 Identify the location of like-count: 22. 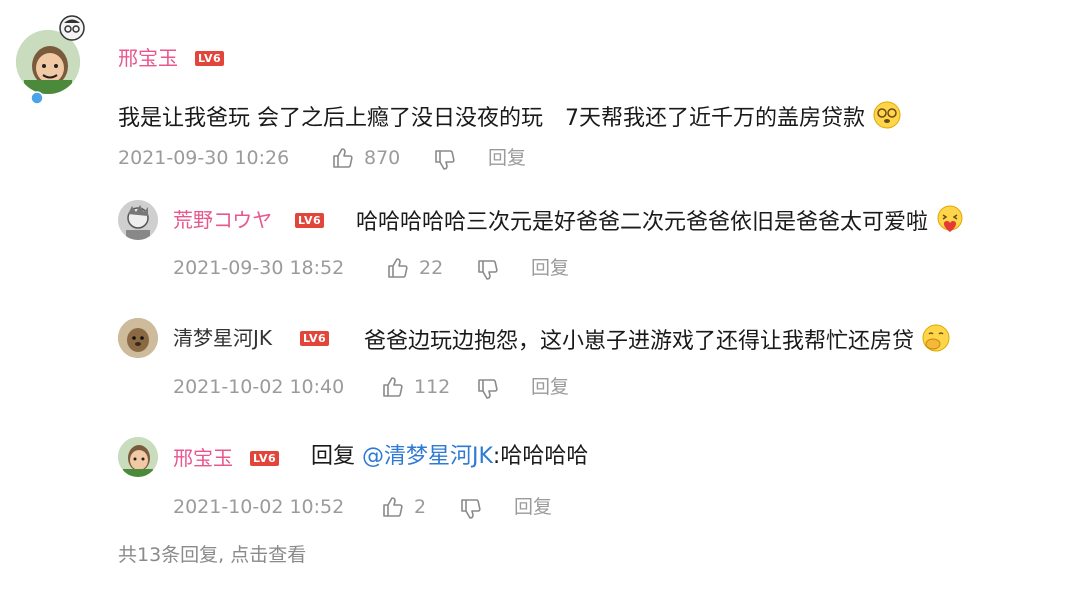
(431, 268).